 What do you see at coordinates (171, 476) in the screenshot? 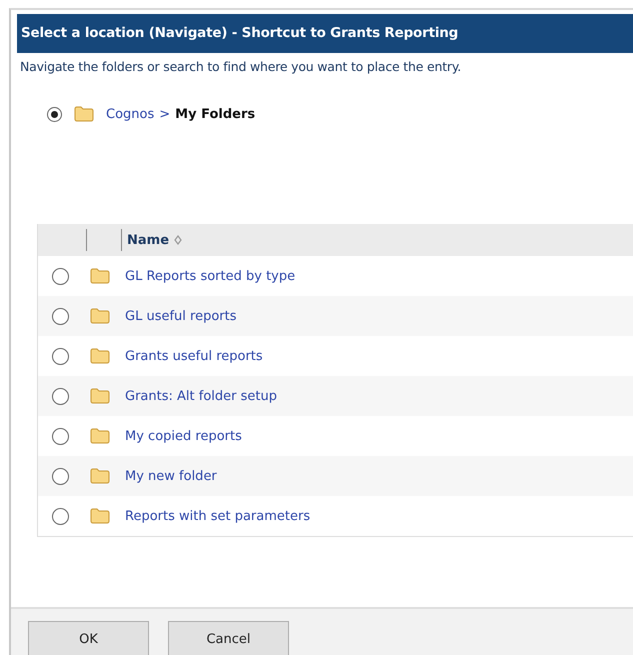
I see `folder-link: My new folder` at bounding box center [171, 476].